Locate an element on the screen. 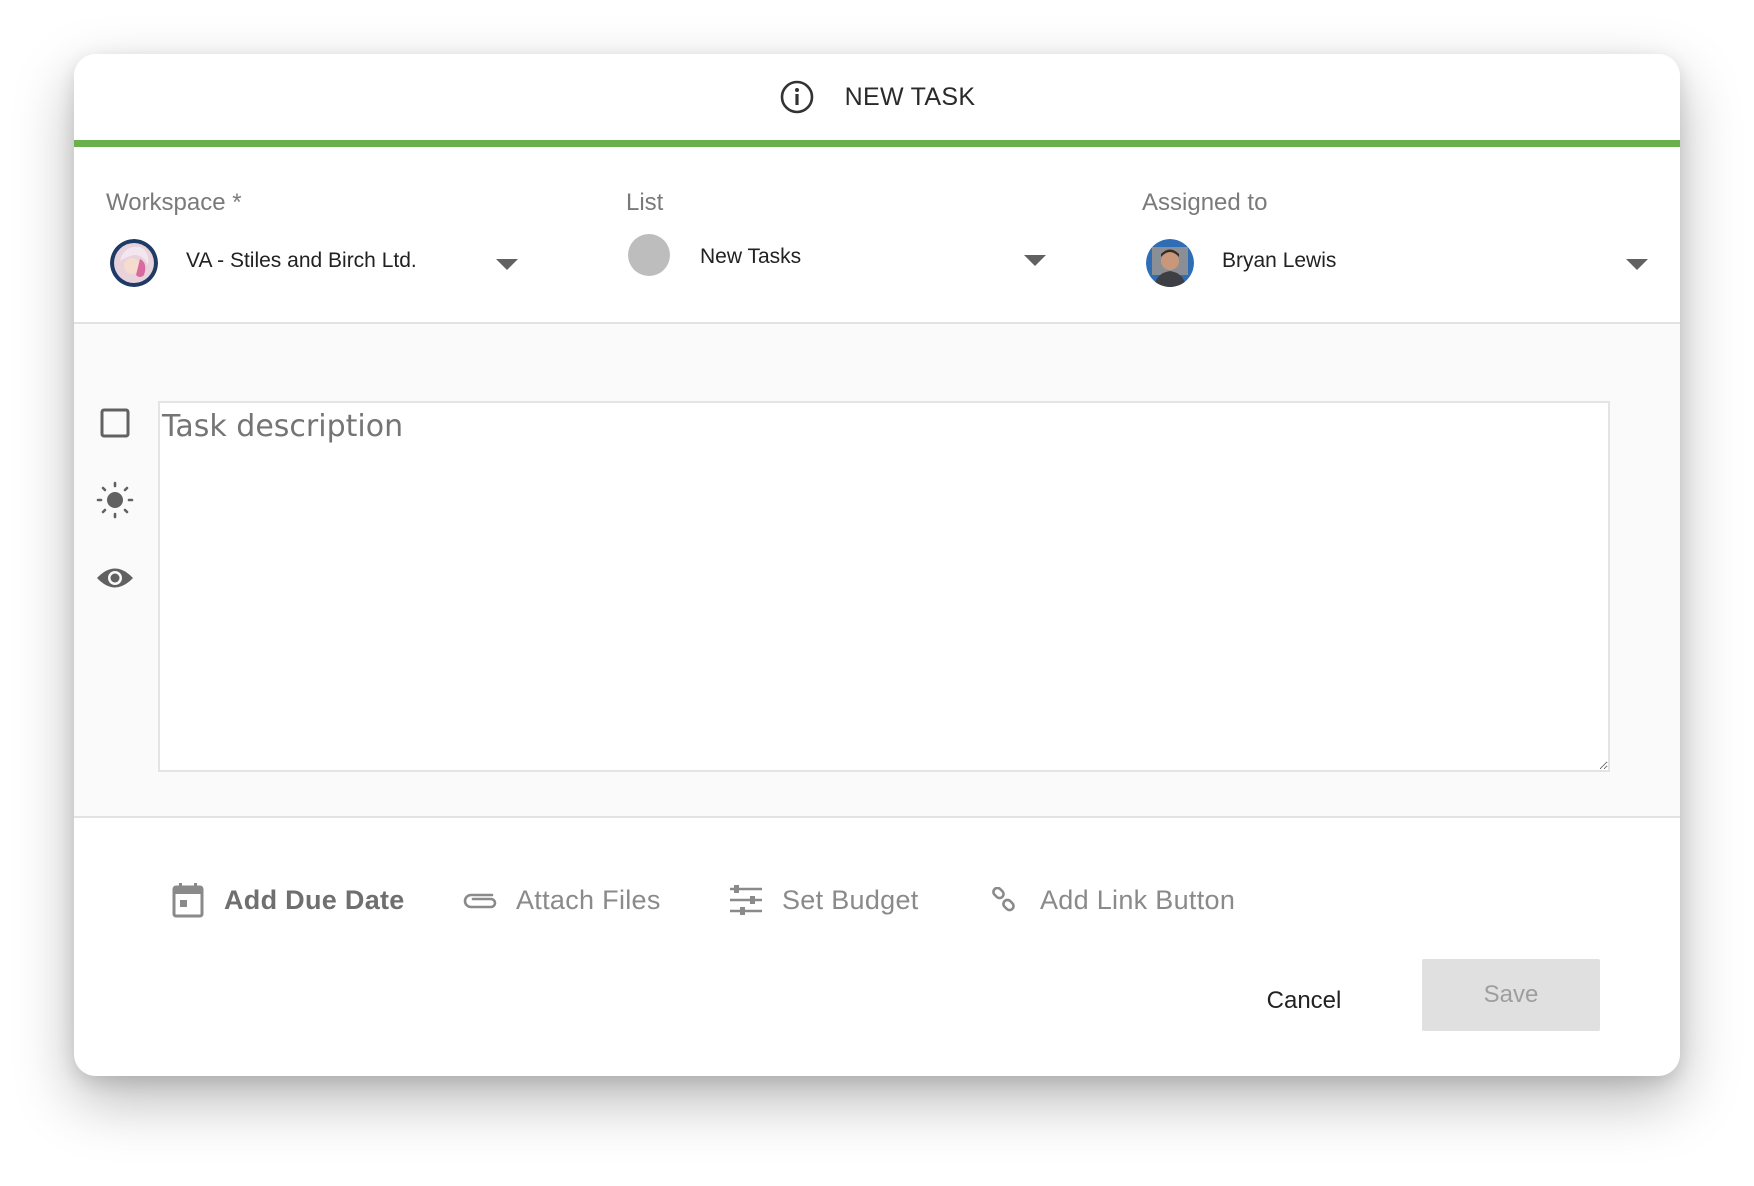 This screenshot has height=1186, width=1754. dialog-header: NEW TASK is located at coordinates (877, 100).